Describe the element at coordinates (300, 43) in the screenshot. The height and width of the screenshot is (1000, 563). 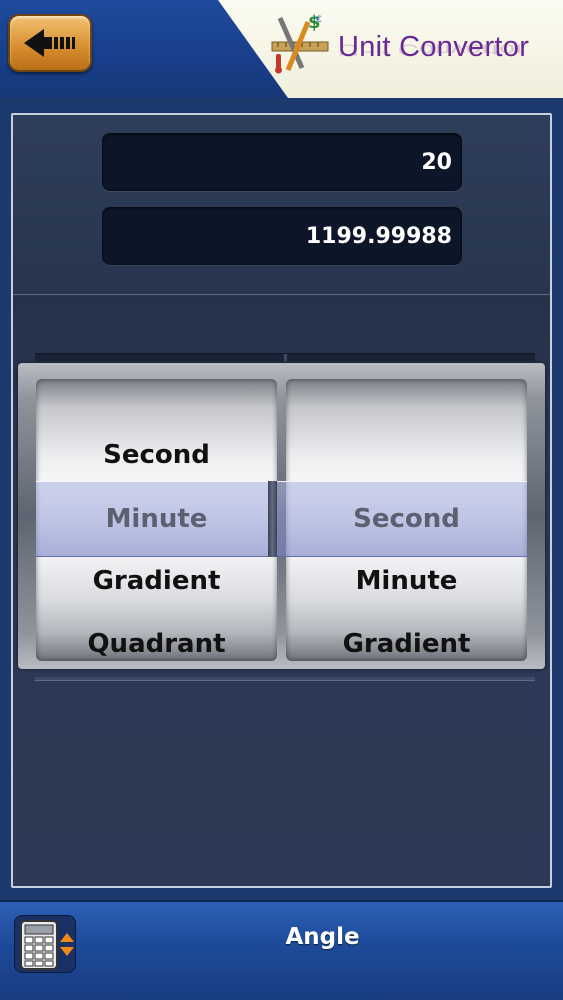
I see `tools-dollar-icon: $ €` at that location.